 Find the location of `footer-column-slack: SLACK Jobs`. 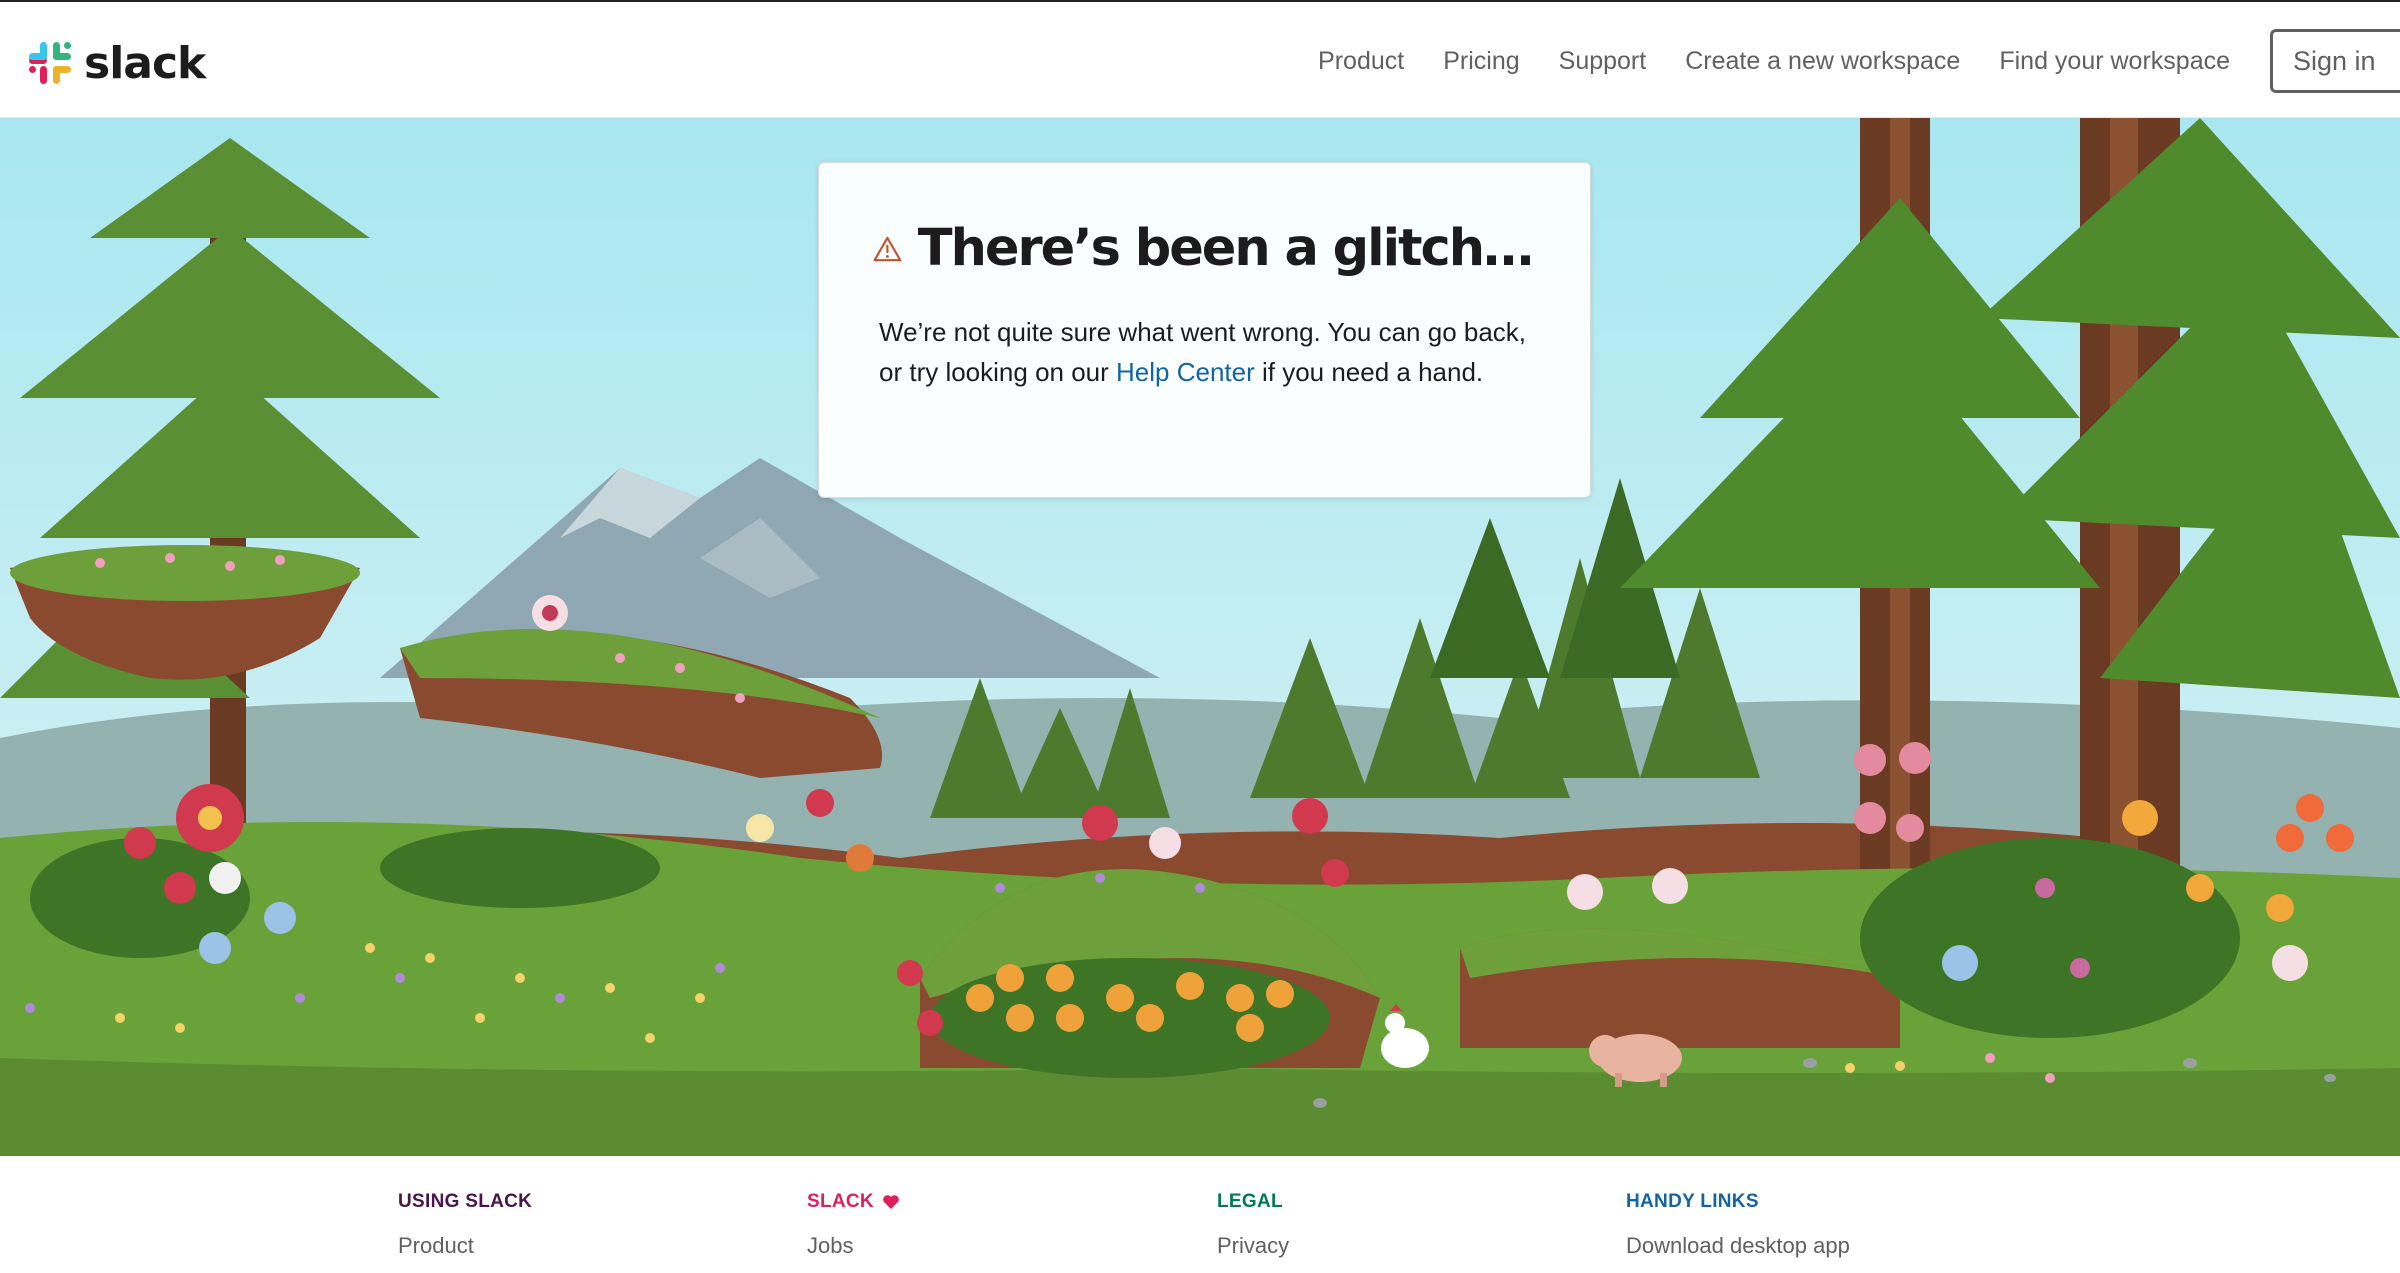

footer-column-slack: SLACK Jobs is located at coordinates (853, 1225).